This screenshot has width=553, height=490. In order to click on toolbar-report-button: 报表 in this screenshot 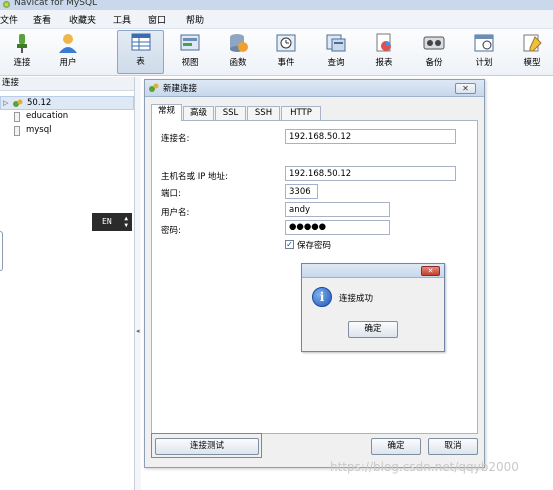, I will do `click(384, 52)`.